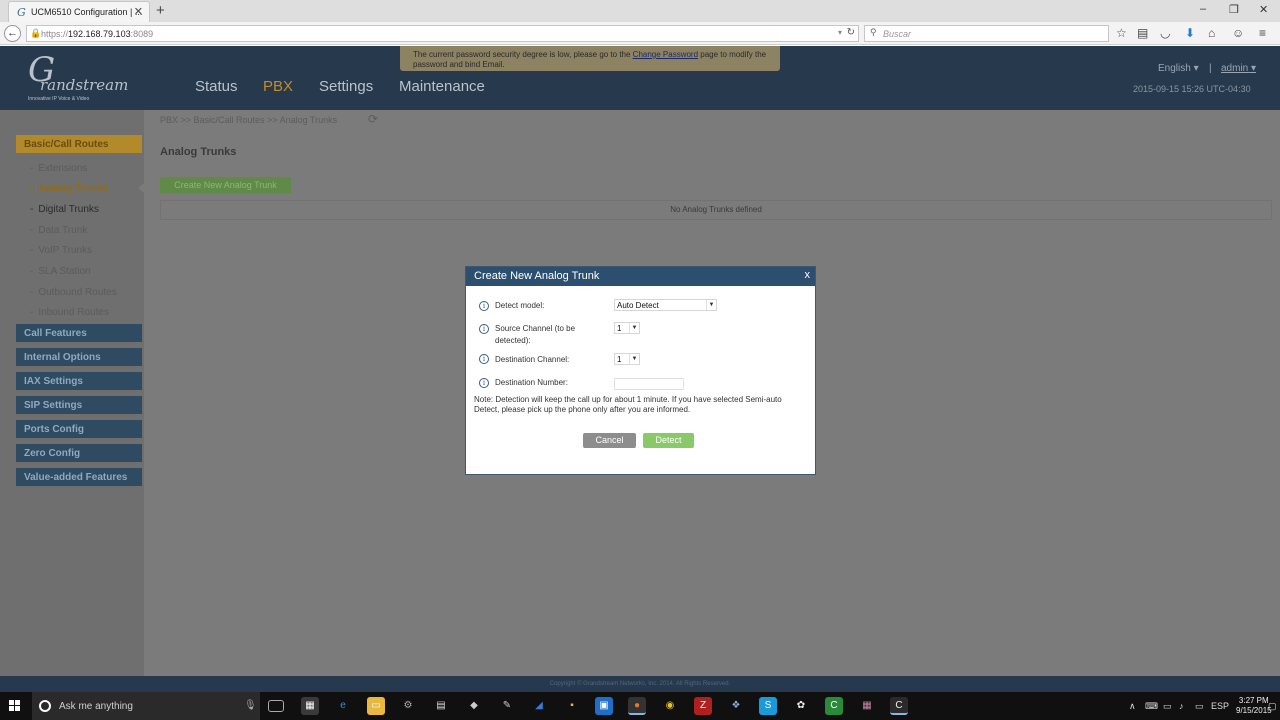  I want to click on nav-maintenance: Maintenance, so click(442, 86).